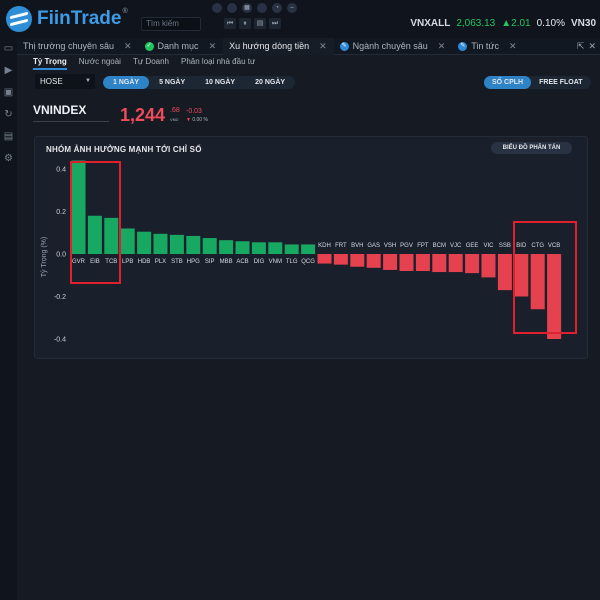 The width and height of the screenshot is (600, 600). What do you see at coordinates (100, 63) in the screenshot?
I see `subtab-foreign: Nước ngoài` at bounding box center [100, 63].